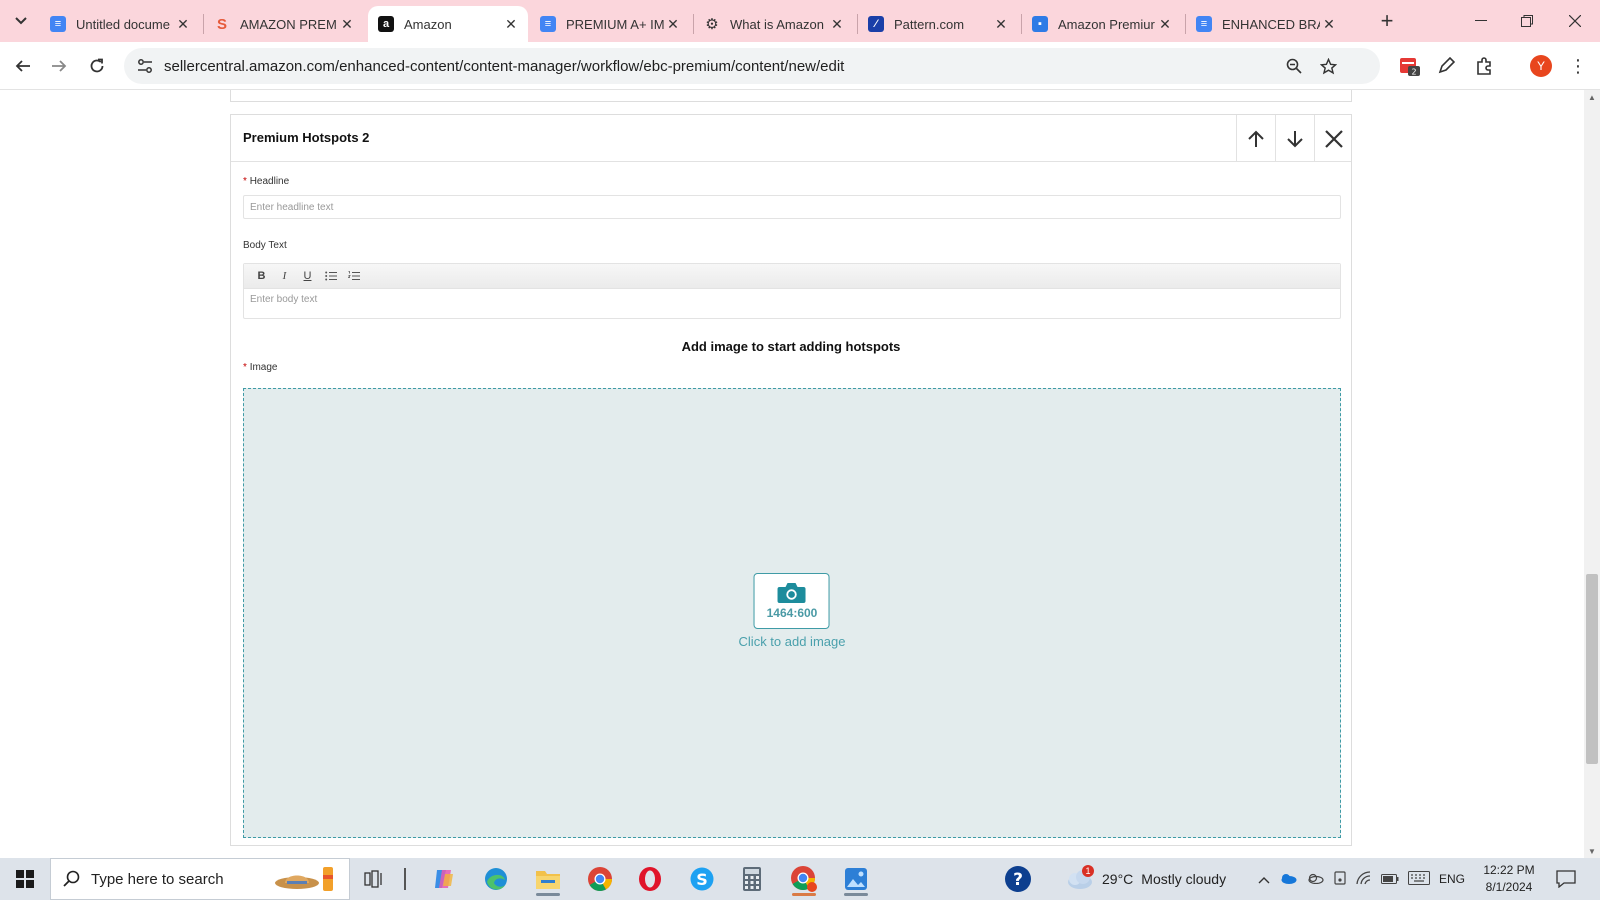 The height and width of the screenshot is (900, 1600). I want to click on headline-input: Enter headline text, so click(792, 207).